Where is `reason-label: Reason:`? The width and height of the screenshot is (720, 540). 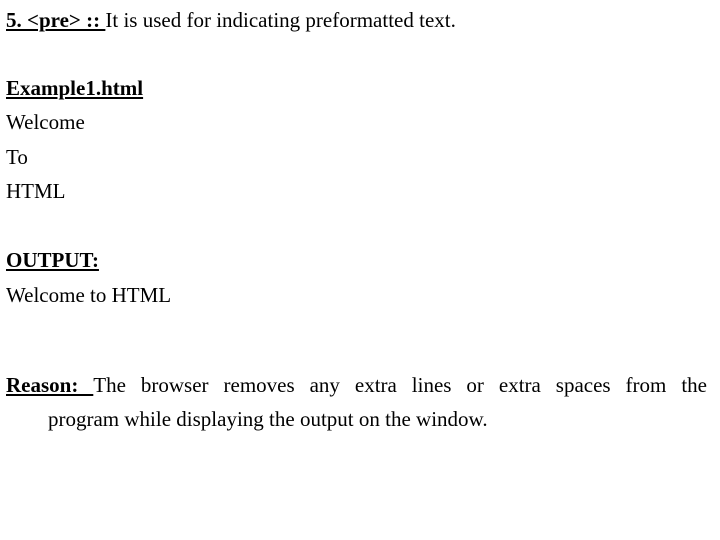 reason-label: Reason: is located at coordinates (50, 385).